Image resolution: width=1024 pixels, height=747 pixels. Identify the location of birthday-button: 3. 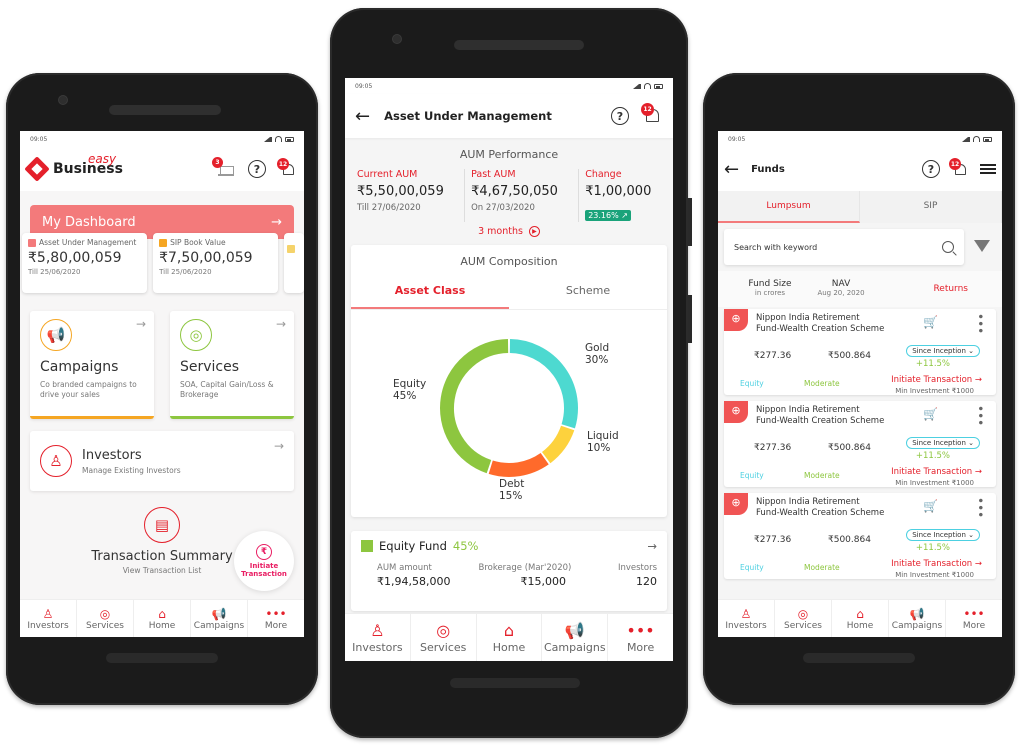
(223, 166).